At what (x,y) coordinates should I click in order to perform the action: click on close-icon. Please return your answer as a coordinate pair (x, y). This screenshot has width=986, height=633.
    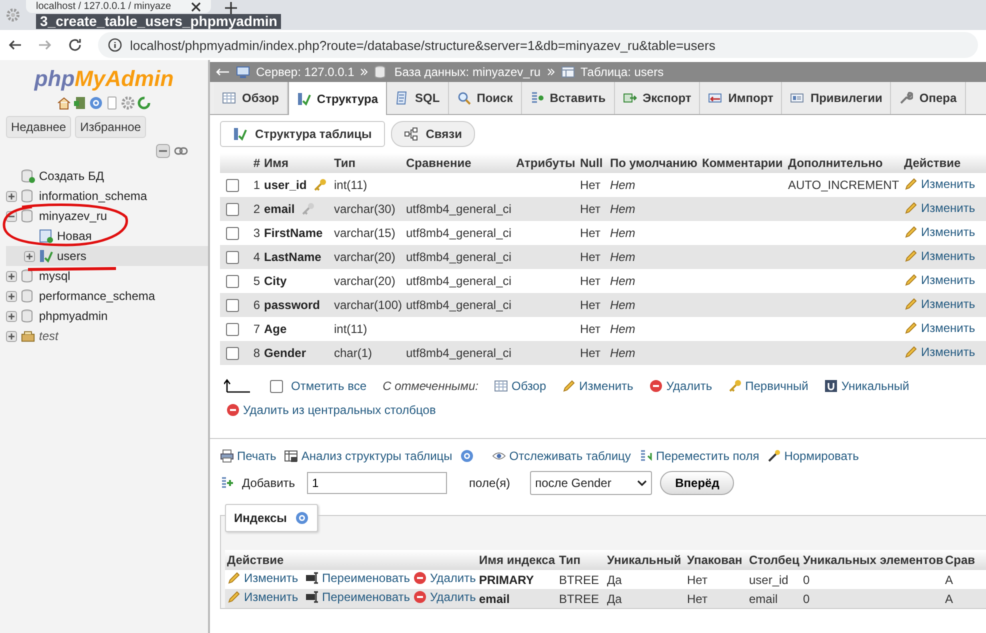
    Looking at the image, I should click on (196, 7).